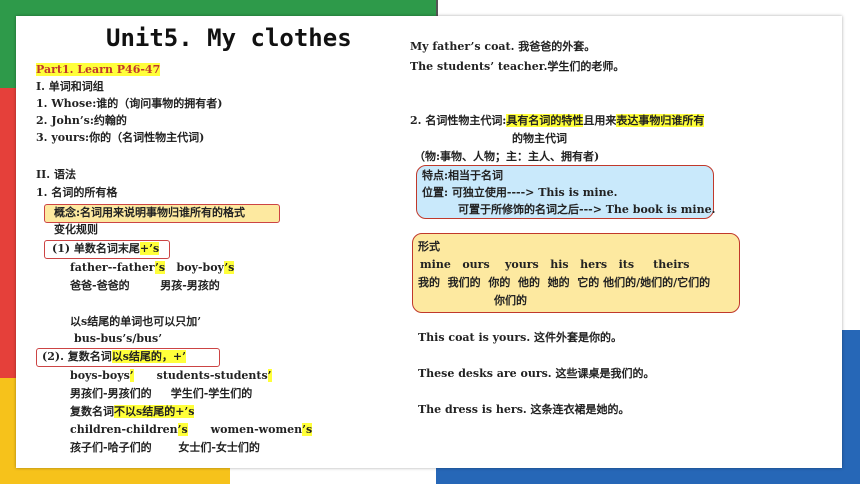 This screenshot has height=484, width=860. Describe the element at coordinates (118, 338) in the screenshot. I see `note-bus: bus-bus’s/bus’` at that location.